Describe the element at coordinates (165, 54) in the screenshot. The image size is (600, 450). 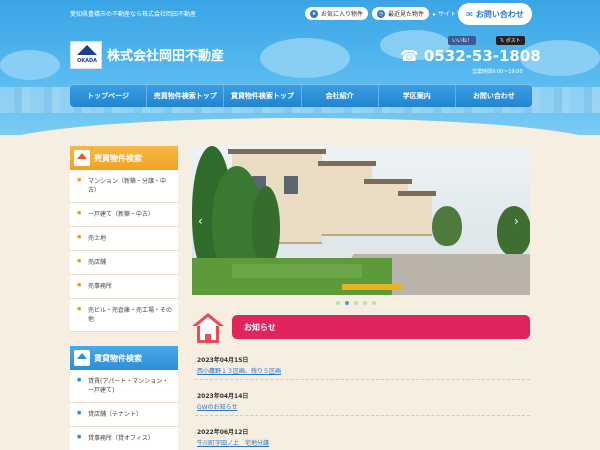
I see `company-name: 株式会社岡田不動産` at that location.